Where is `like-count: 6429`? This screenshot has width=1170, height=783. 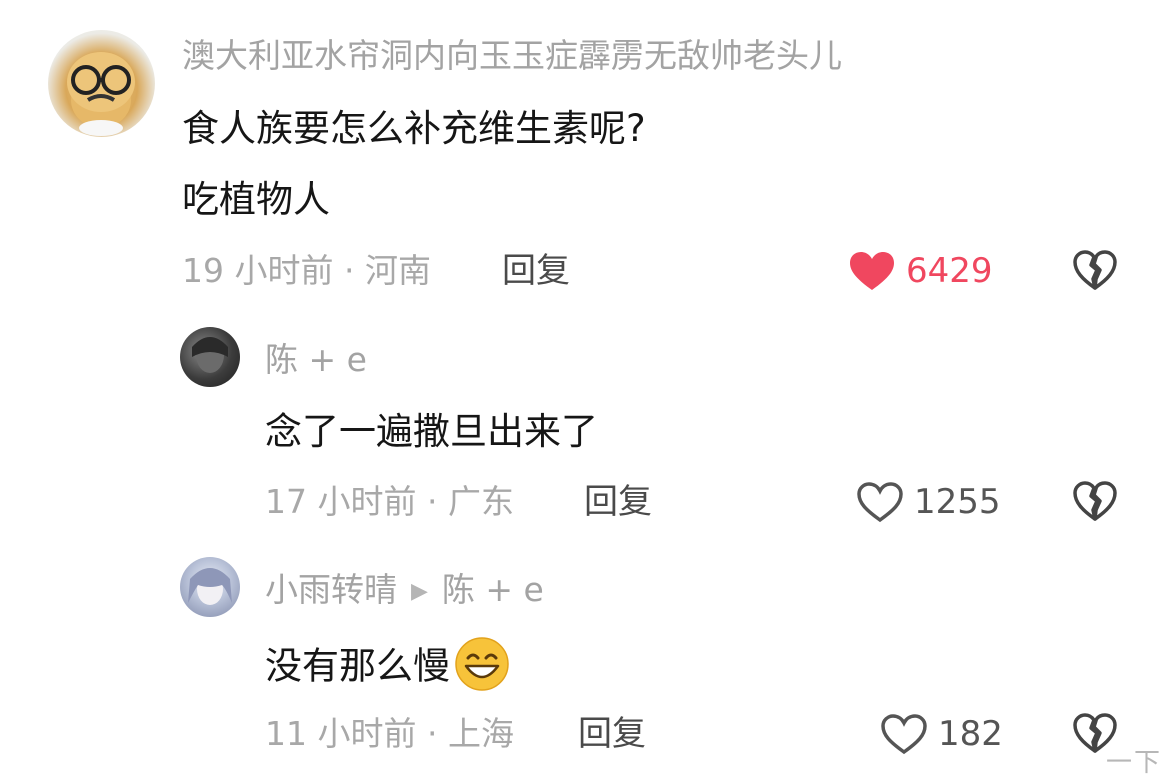
like-count: 6429 is located at coordinates (949, 271).